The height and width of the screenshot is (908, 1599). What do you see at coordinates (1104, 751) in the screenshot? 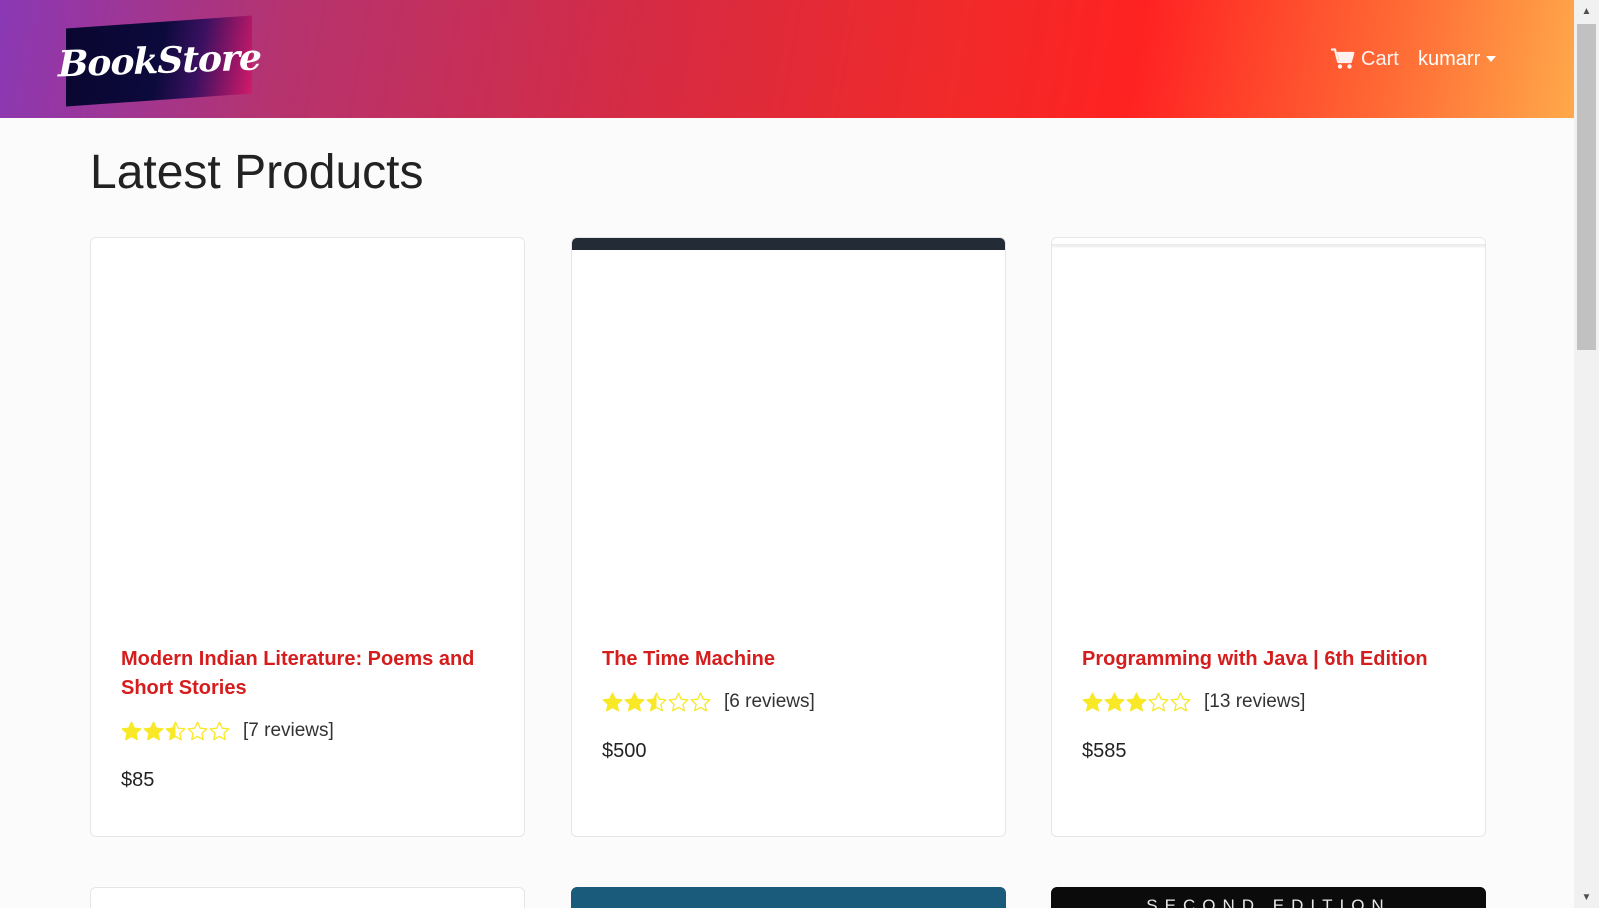
I see `product-price: $585` at bounding box center [1104, 751].